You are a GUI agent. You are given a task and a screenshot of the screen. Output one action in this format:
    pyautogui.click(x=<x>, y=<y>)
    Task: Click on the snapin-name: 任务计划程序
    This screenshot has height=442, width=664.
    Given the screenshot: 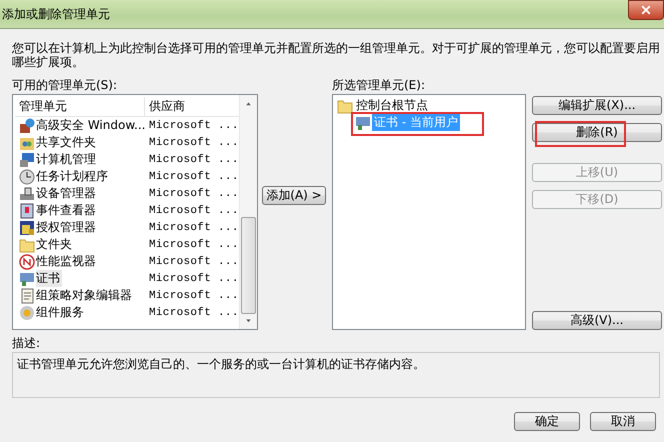 What is the action you would take?
    pyautogui.click(x=73, y=176)
    